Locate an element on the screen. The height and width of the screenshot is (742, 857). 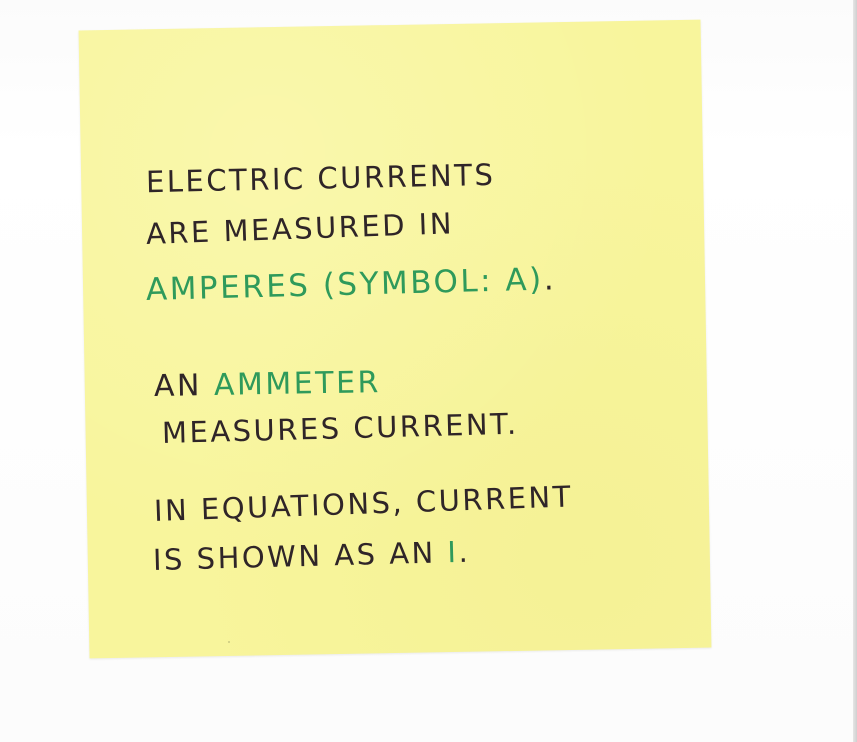
note-line-1: ELECTRIC CURRENTS is located at coordinates (320, 178).